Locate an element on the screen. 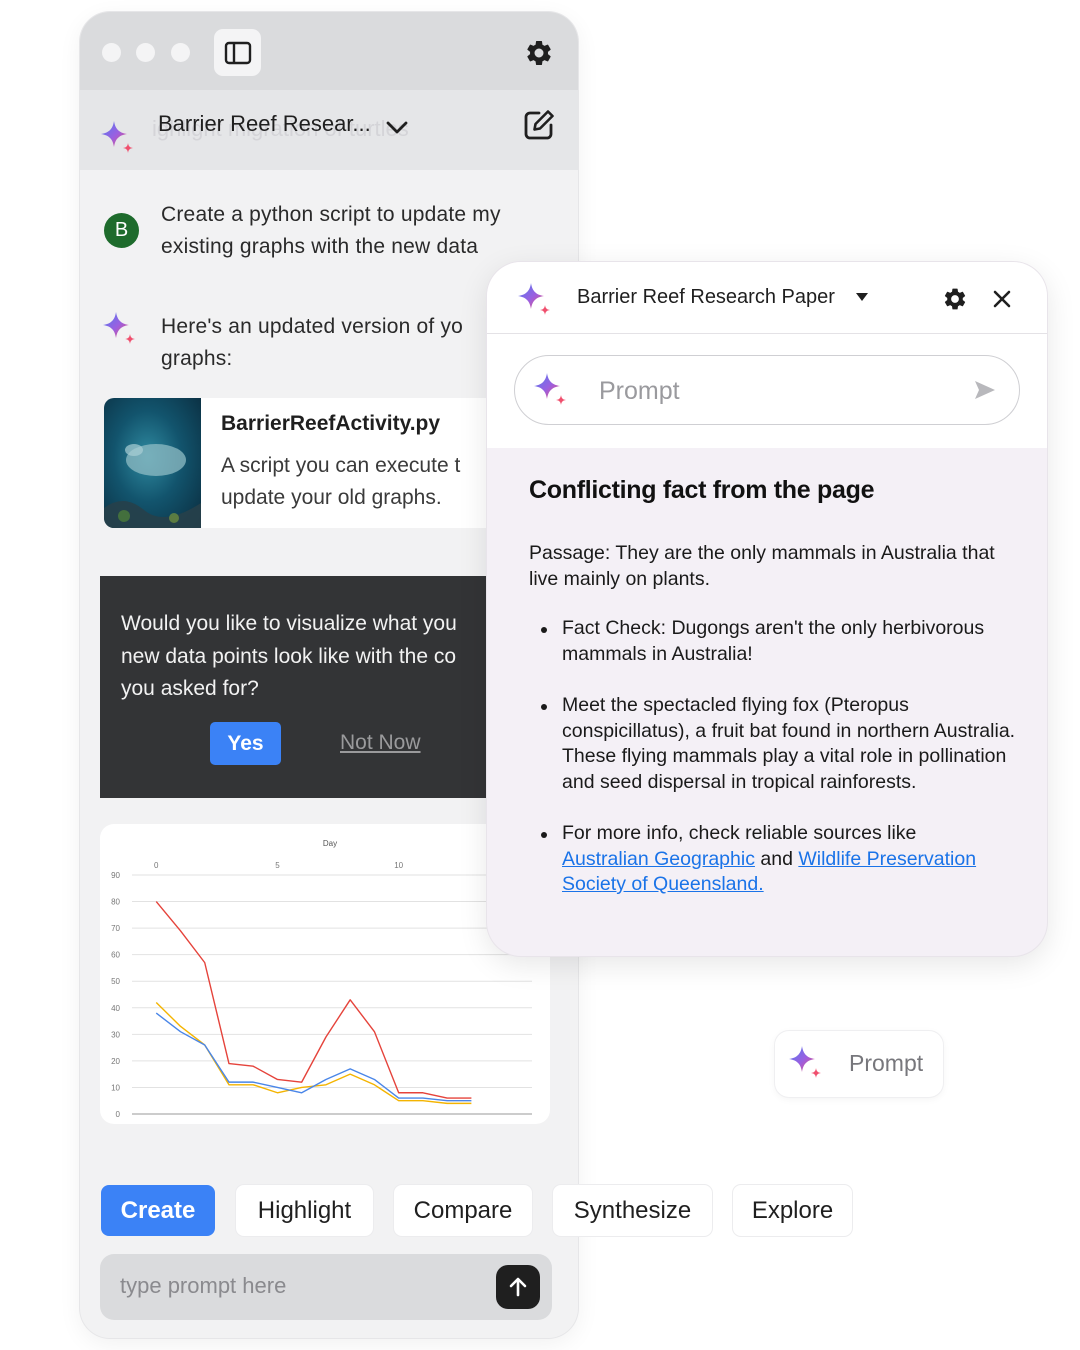 This screenshot has height=1350, width=1080. chevron-down-icon is located at coordinates (397, 127).